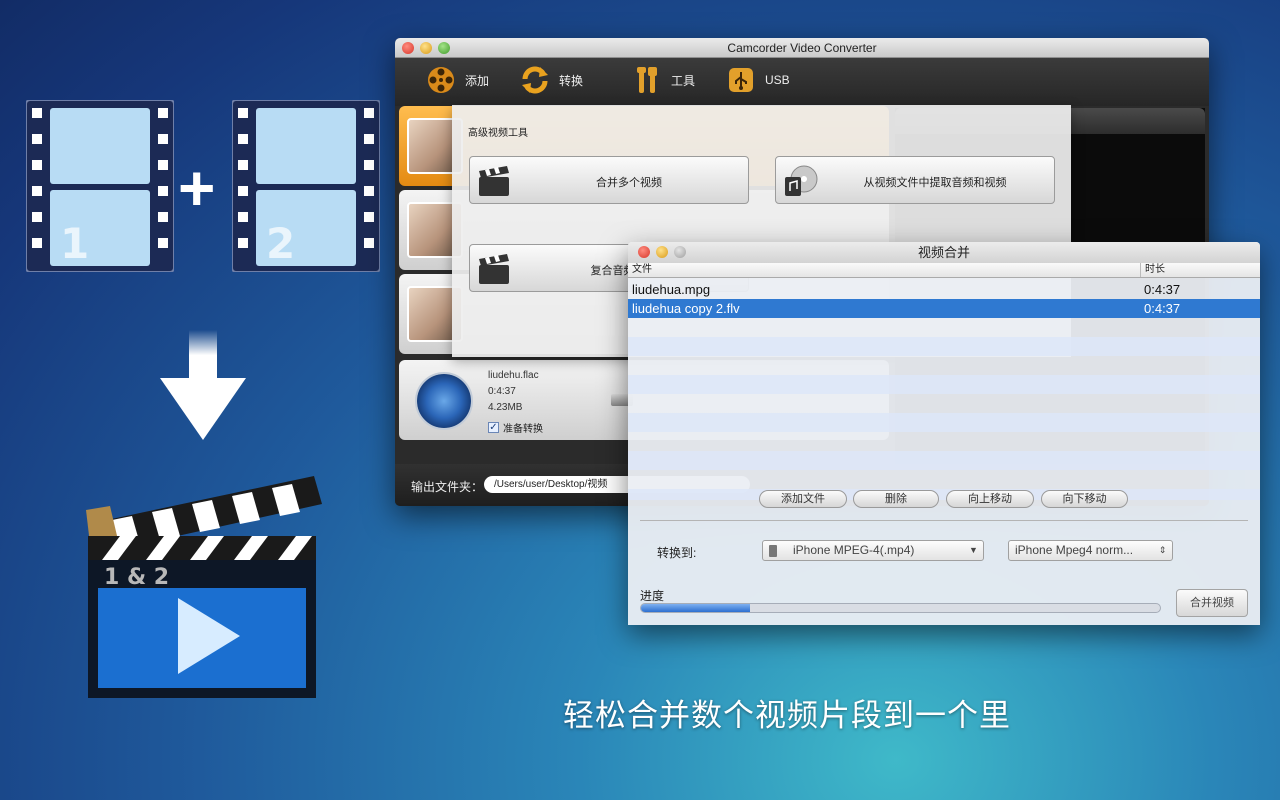 The image size is (1280, 800). I want to click on column-header-duration: 时长, so click(1200, 270).